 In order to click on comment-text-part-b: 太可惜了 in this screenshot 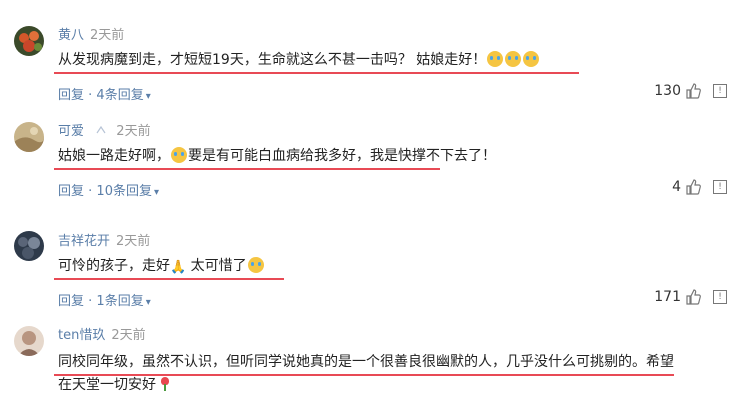, I will do `click(216, 266)`.